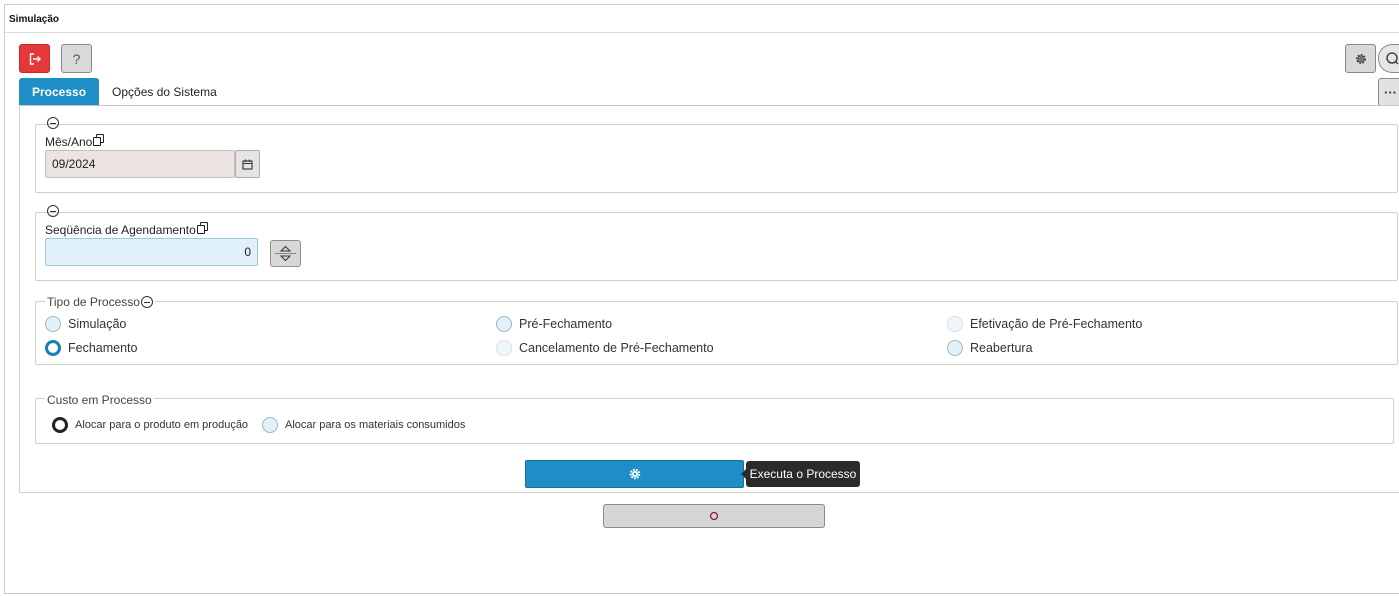  I want to click on help-icon: ?, so click(76, 58).